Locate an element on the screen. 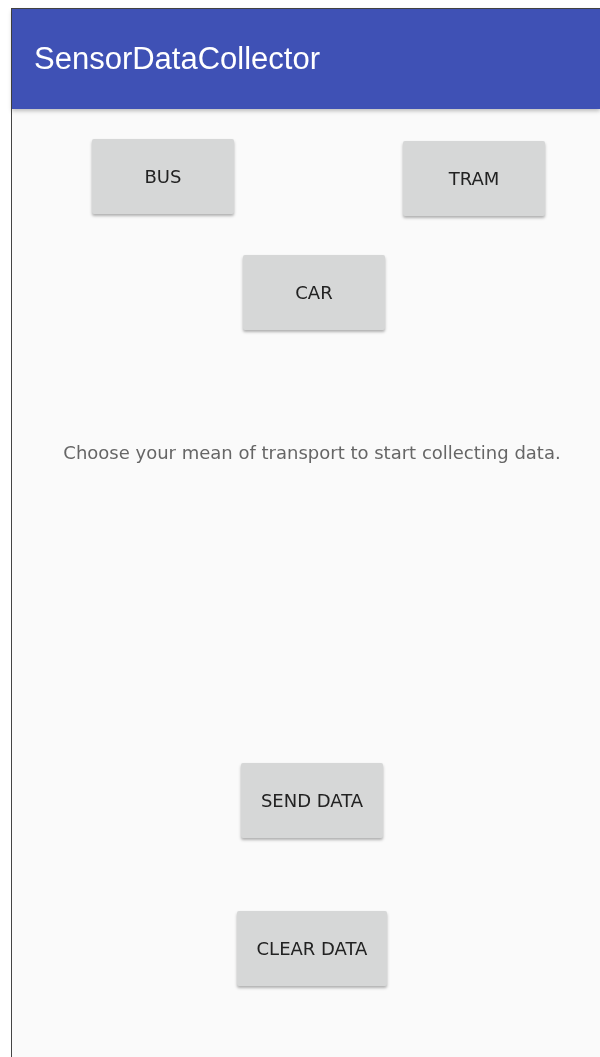 The width and height of the screenshot is (600, 1057). app-title: SensorDataCollector is located at coordinates (177, 59).